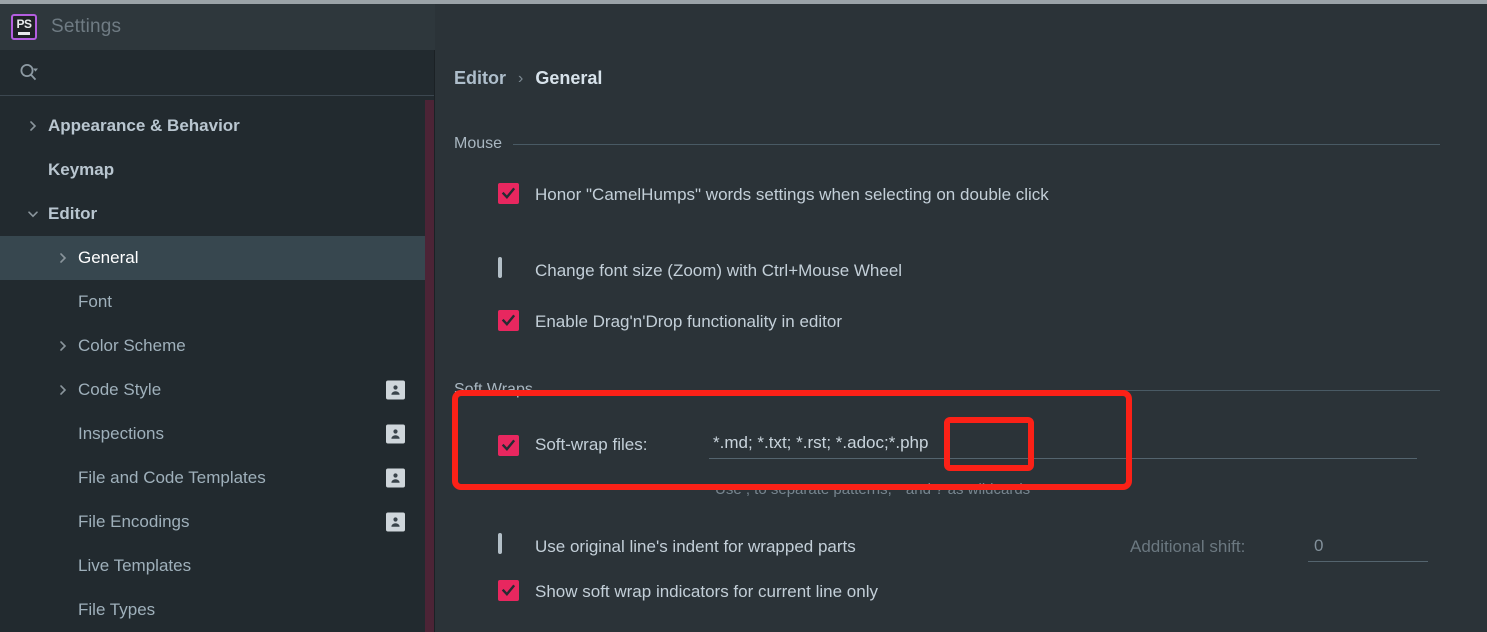  What do you see at coordinates (493, 389) in the screenshot?
I see `section-title-soft-wraps: Soft Wraps` at bounding box center [493, 389].